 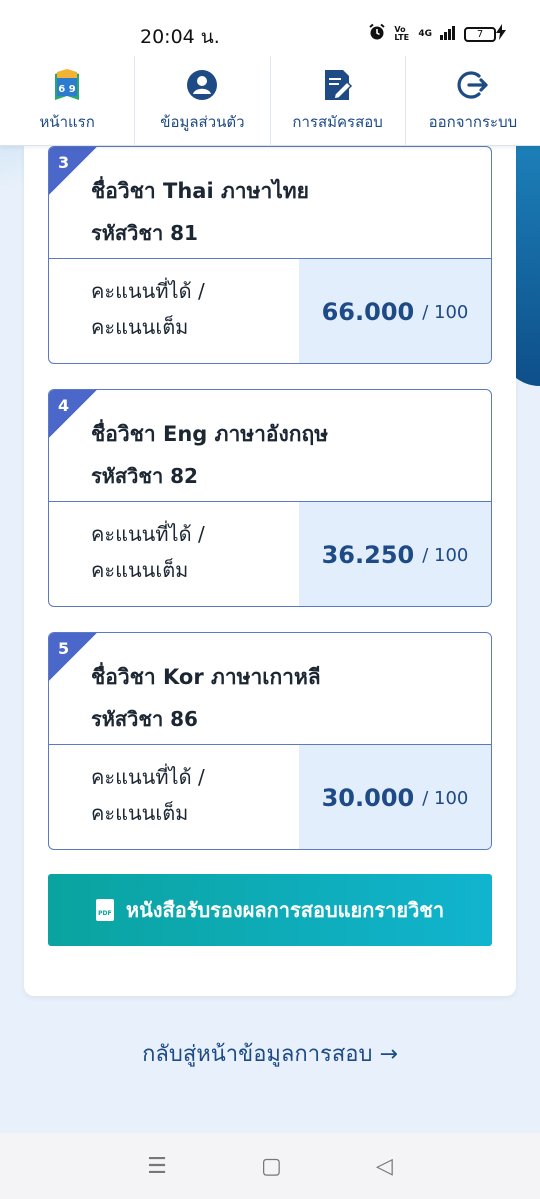 What do you see at coordinates (105, 913) in the screenshot?
I see `pdf-icon-text: PDF` at bounding box center [105, 913].